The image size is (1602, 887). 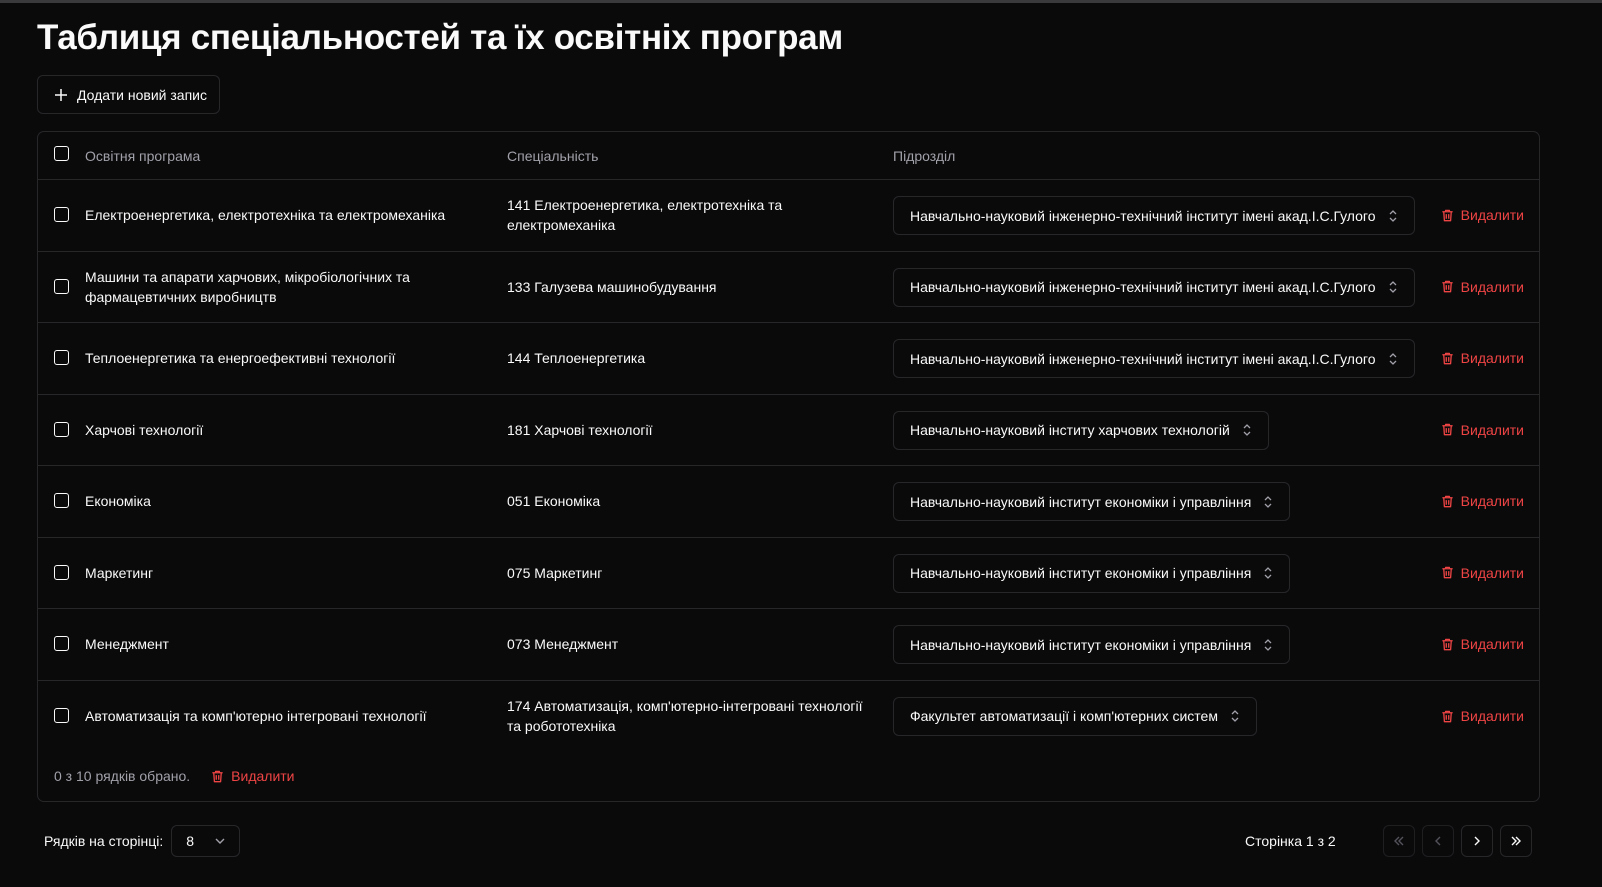 What do you see at coordinates (612, 286) in the screenshot?
I see `specialty-text: 133 Галузева машинобудування` at bounding box center [612, 286].